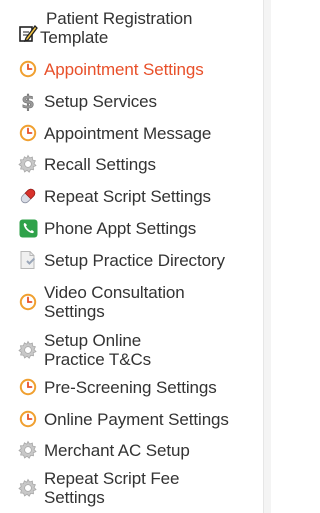 The width and height of the screenshot is (320, 513). Describe the element at coordinates (119, 18) in the screenshot. I see `menu-item-label-line1: Patient Registration` at that location.